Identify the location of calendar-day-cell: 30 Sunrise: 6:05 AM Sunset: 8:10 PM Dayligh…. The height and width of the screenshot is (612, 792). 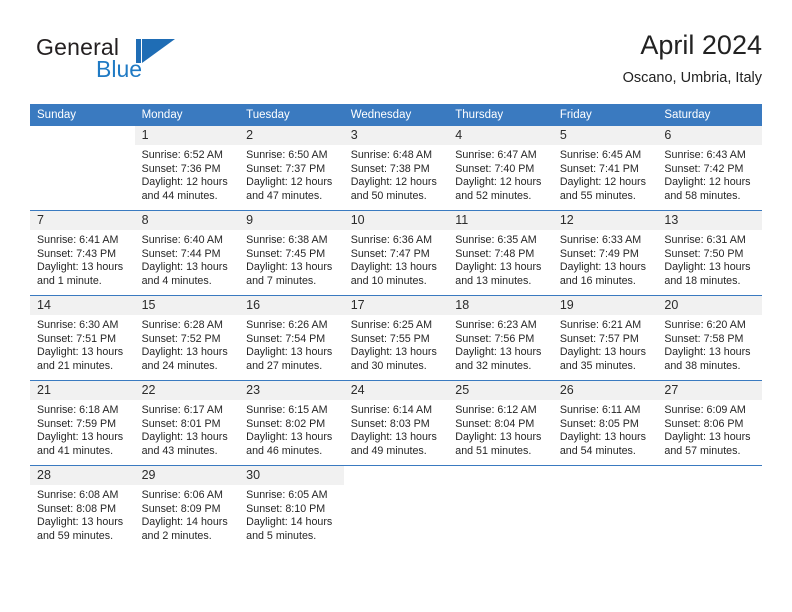
(291, 507).